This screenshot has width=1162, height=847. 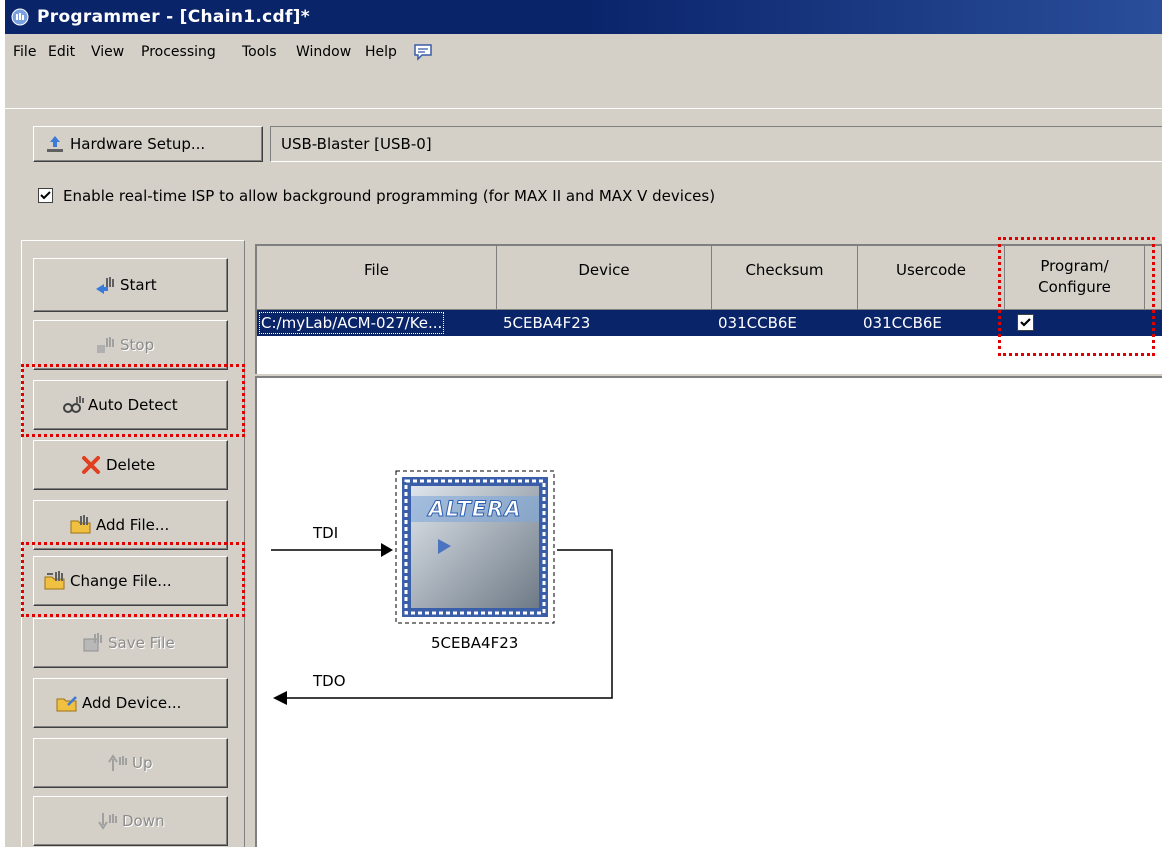 I want to click on change-file-folder-icon, so click(x=54, y=580).